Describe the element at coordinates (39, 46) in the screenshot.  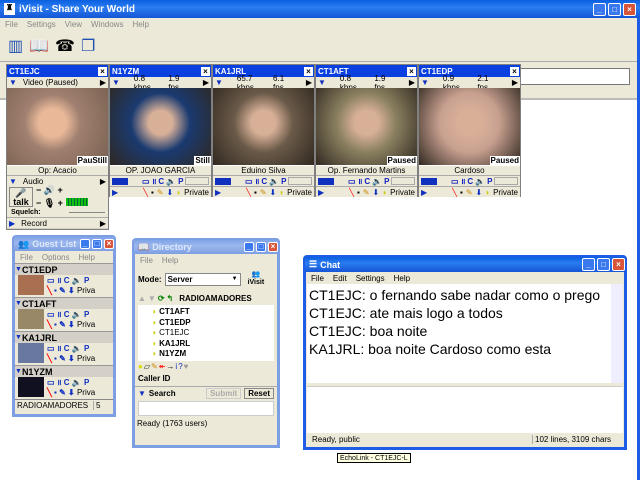
I see `directory-icon: 📖` at that location.